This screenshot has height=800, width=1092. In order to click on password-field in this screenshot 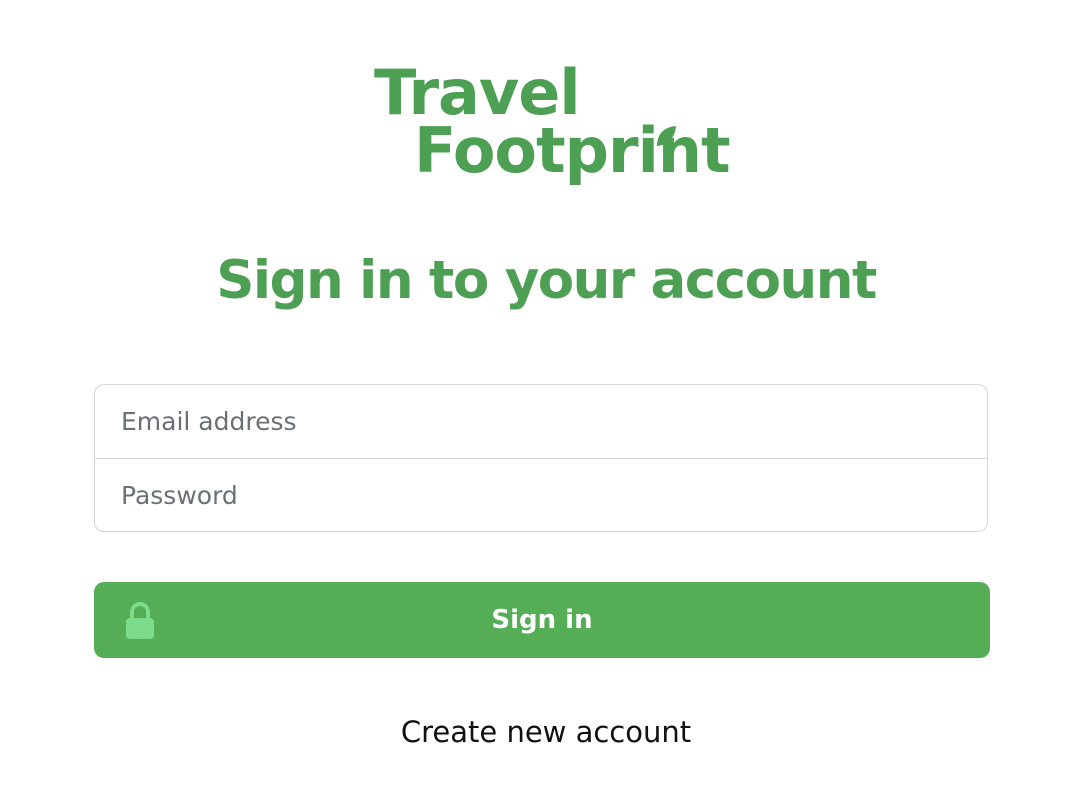, I will do `click(541, 494)`.